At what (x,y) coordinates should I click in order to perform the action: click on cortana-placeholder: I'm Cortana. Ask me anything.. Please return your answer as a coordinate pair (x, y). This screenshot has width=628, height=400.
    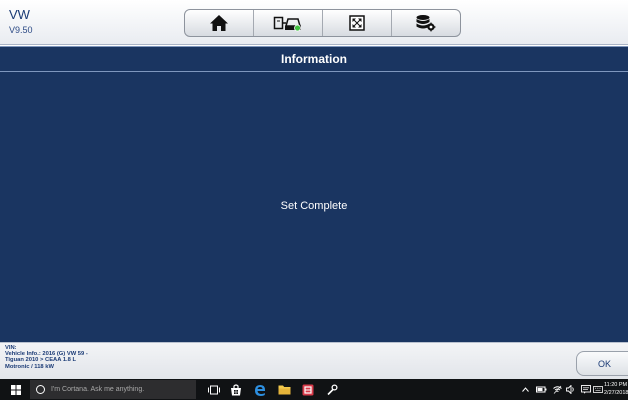
    Looking at the image, I should click on (98, 389).